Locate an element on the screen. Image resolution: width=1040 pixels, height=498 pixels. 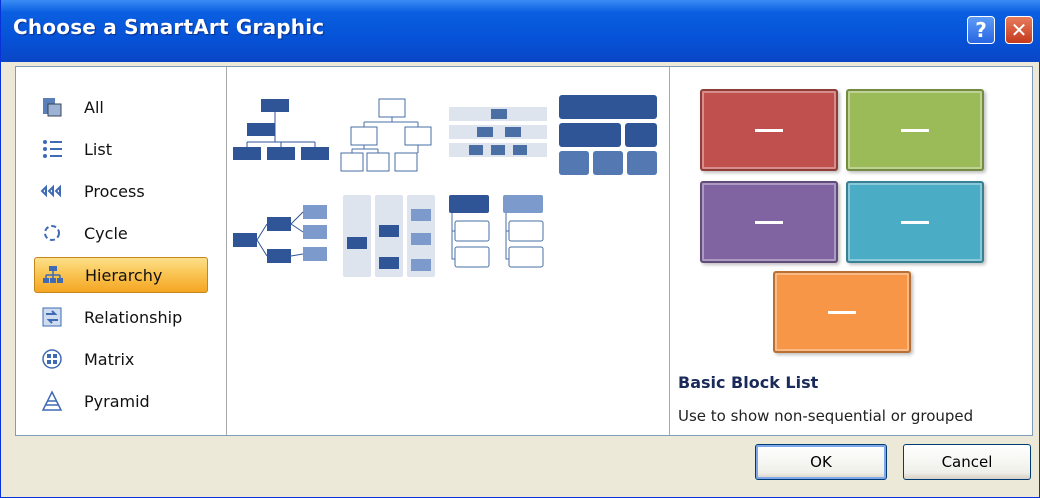
relationship-icon is located at coordinates (52, 317).